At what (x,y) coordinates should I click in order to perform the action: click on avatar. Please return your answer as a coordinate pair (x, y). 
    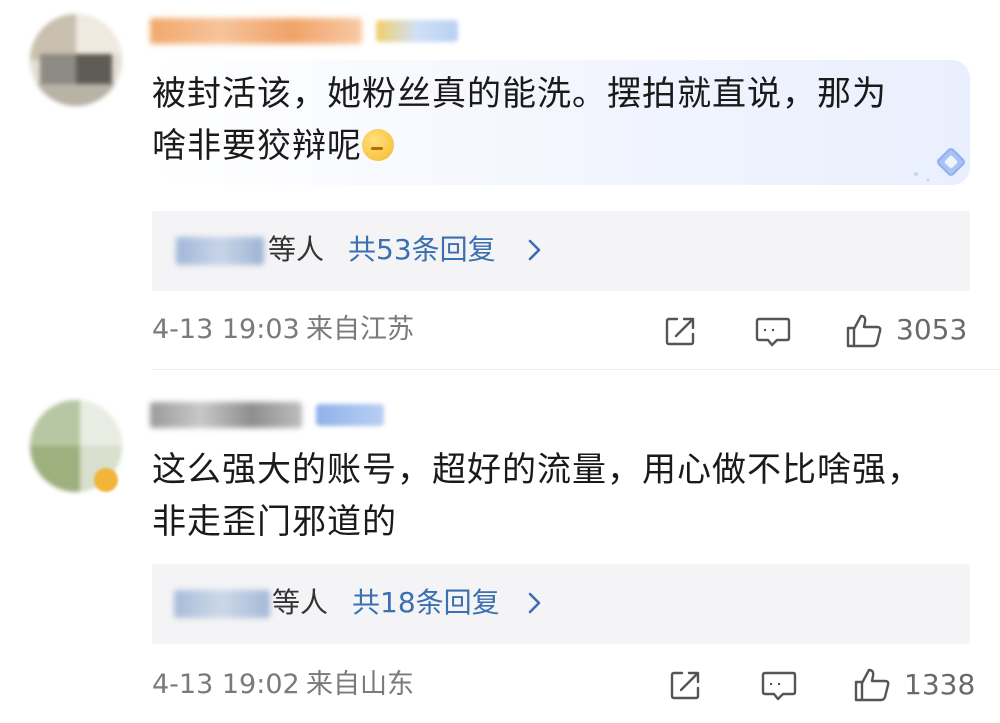
    Looking at the image, I should click on (76, 60).